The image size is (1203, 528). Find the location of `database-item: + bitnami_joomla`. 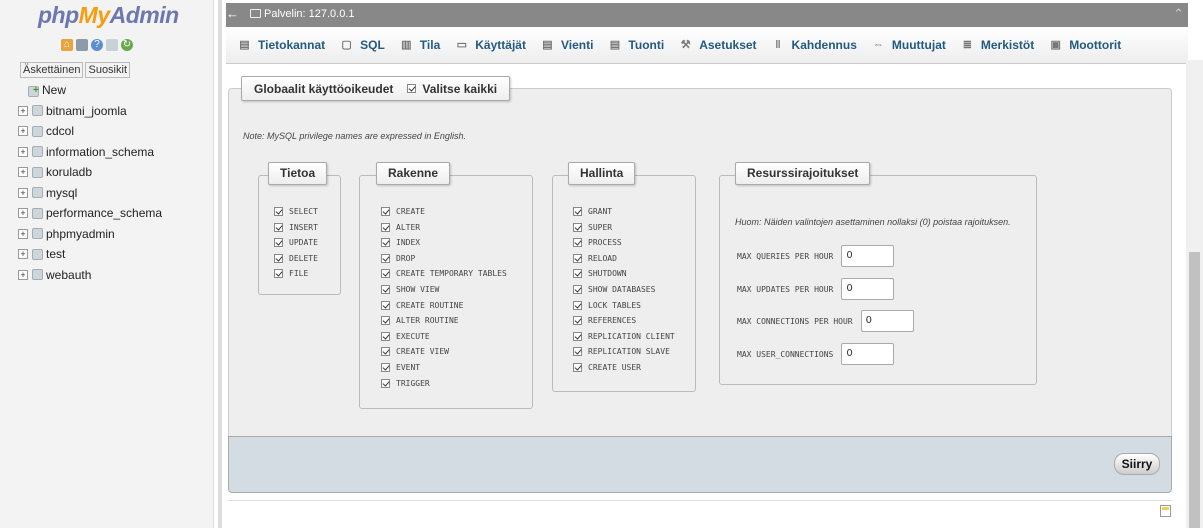

database-item: + bitnami_joomla is located at coordinates (90, 111).